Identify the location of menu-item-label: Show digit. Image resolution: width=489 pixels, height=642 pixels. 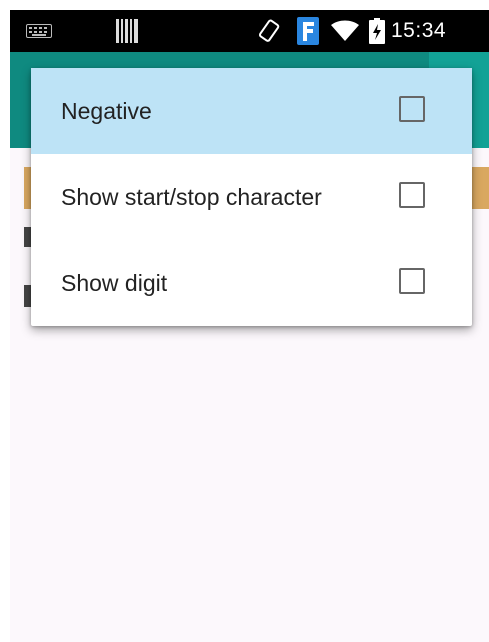
(114, 282).